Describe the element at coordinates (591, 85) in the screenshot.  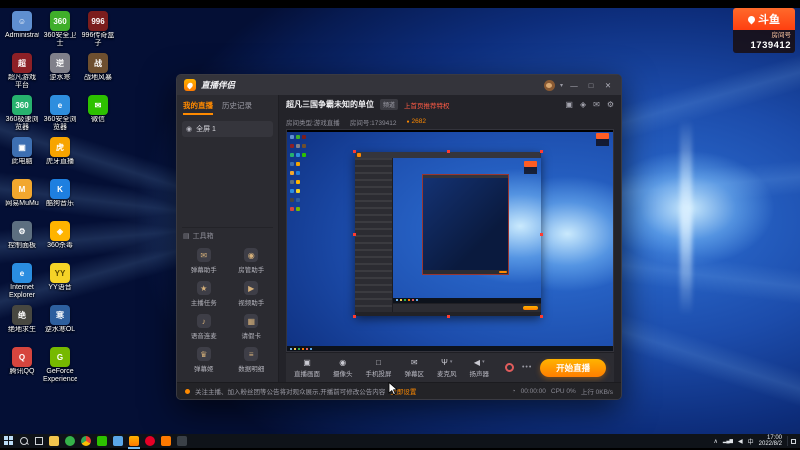
I see `maximize-button: □` at that location.